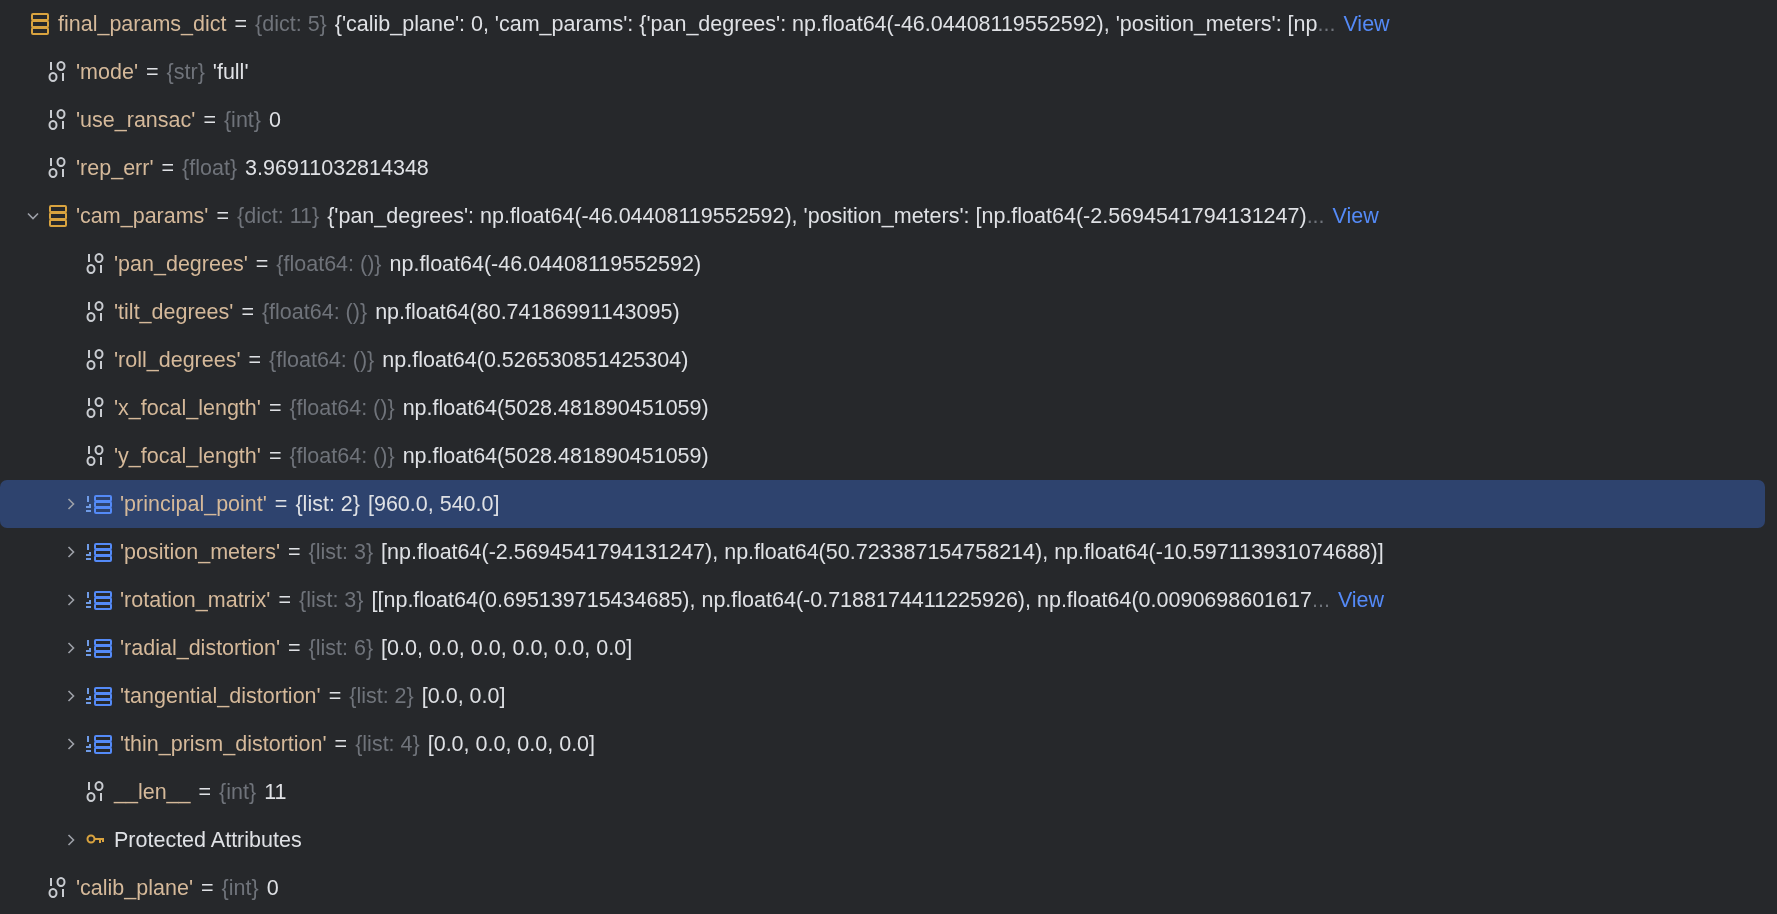 The width and height of the screenshot is (1777, 914). Describe the element at coordinates (882, 120) in the screenshot. I see `tree-row: 'use_ransac' = {int} 0` at that location.